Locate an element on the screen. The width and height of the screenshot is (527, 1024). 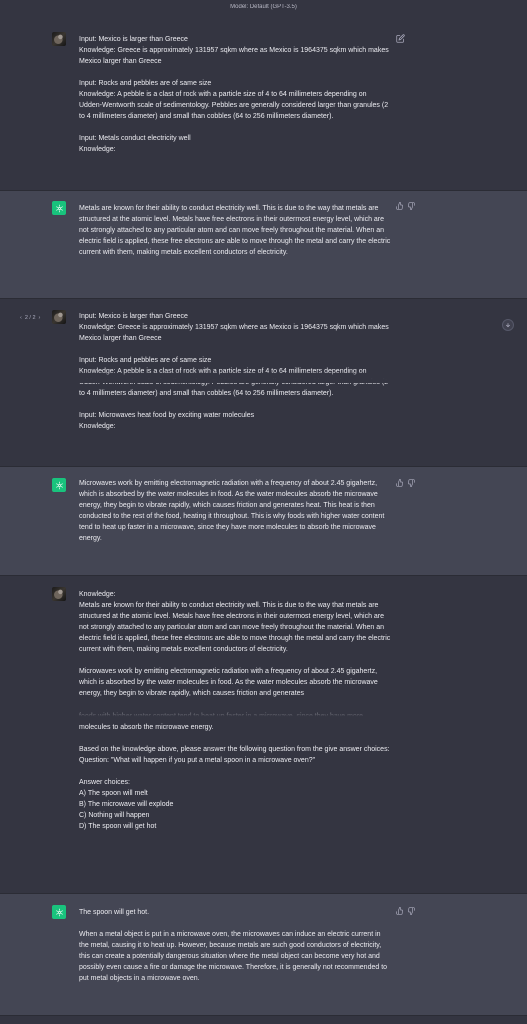
message-version-nav: ‹ 2 / 2 › is located at coordinates (30, 318).